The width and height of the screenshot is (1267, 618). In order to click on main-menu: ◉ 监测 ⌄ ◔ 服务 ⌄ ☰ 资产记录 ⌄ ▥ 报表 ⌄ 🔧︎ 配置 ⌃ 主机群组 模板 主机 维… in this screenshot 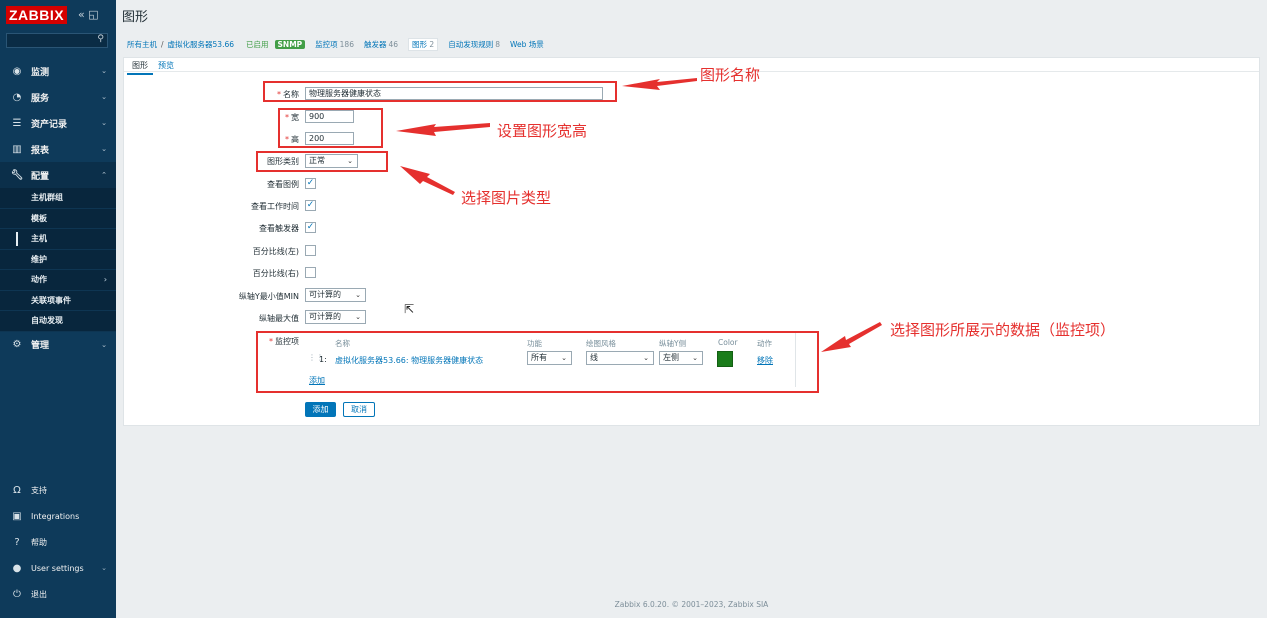, I will do `click(58, 208)`.